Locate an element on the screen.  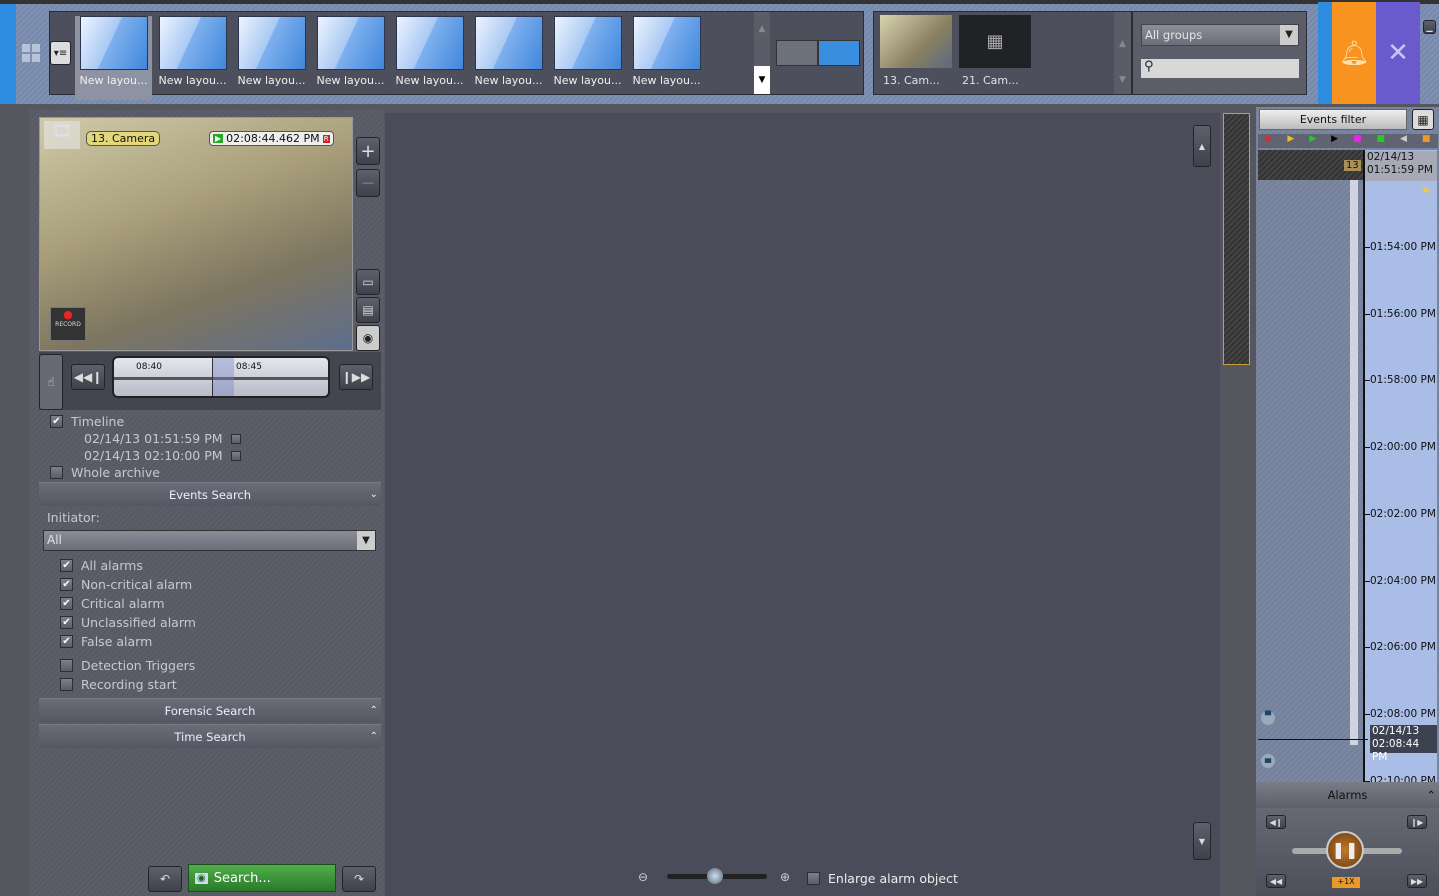
back-button: ↶ is located at coordinates (165, 879).